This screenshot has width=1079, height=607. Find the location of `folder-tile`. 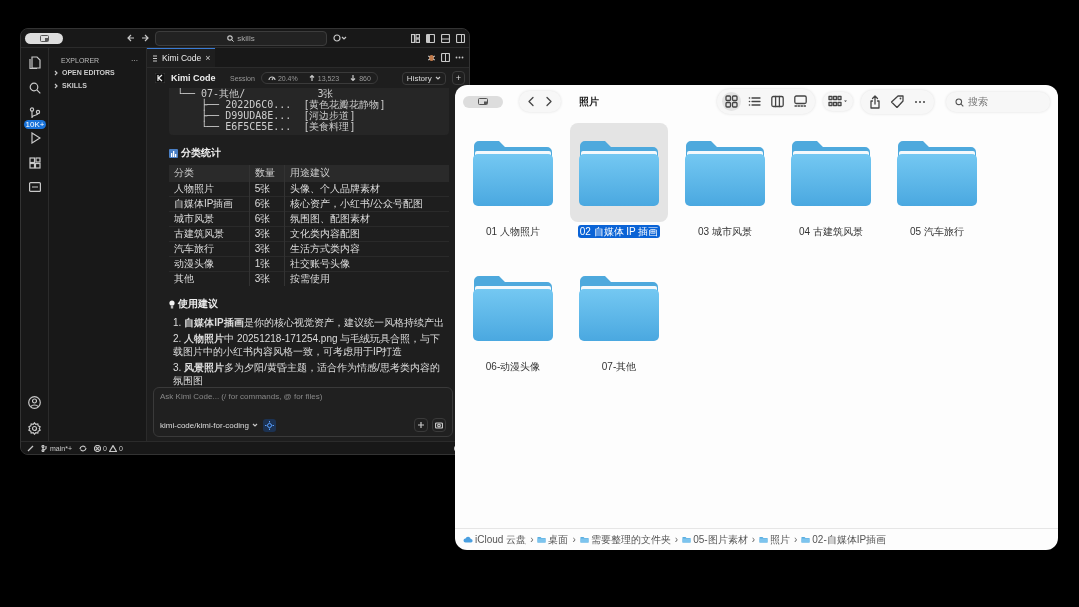

folder-tile is located at coordinates (619, 172).